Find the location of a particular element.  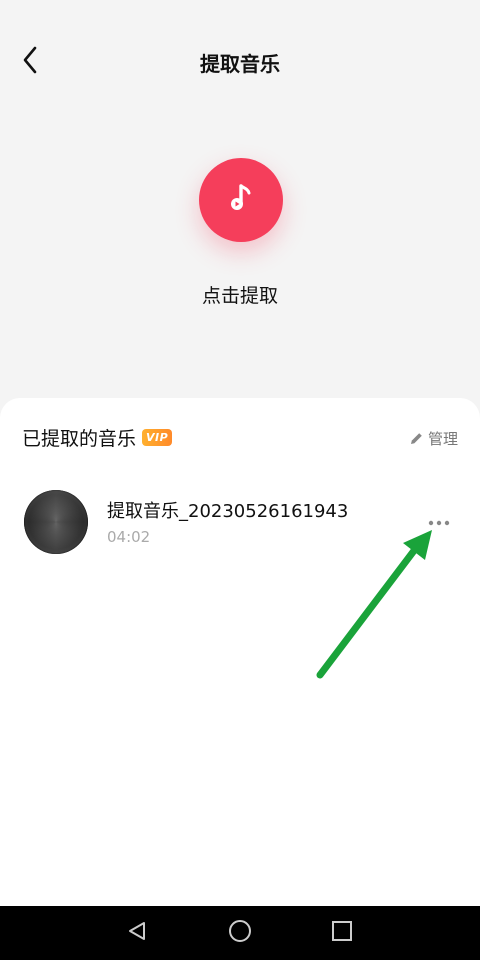

pencil-icon is located at coordinates (416, 438).